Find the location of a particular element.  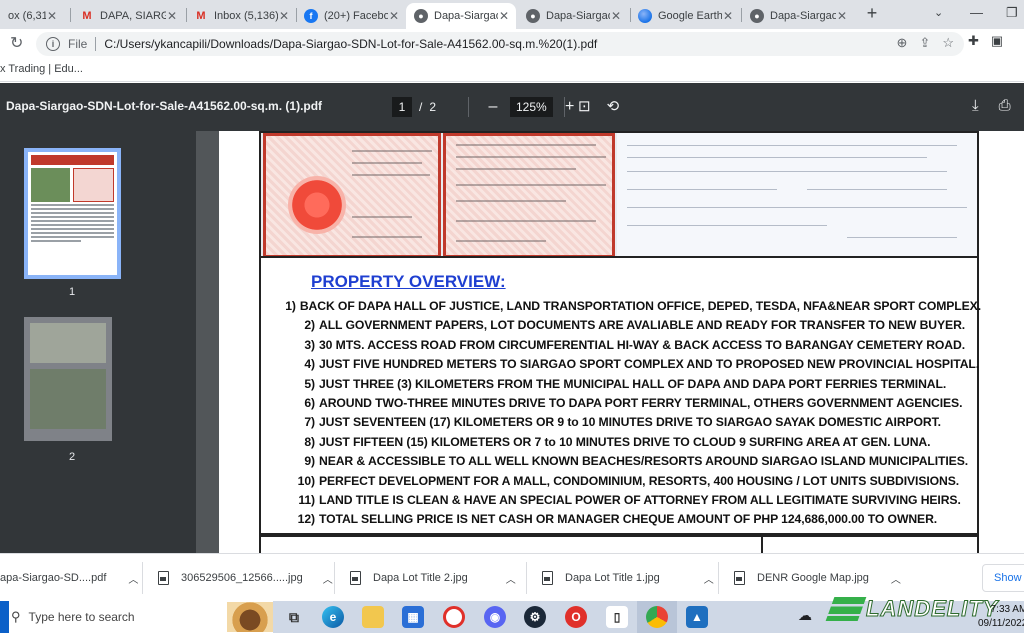

download-icon: ⤓ is located at coordinates (975, 105).